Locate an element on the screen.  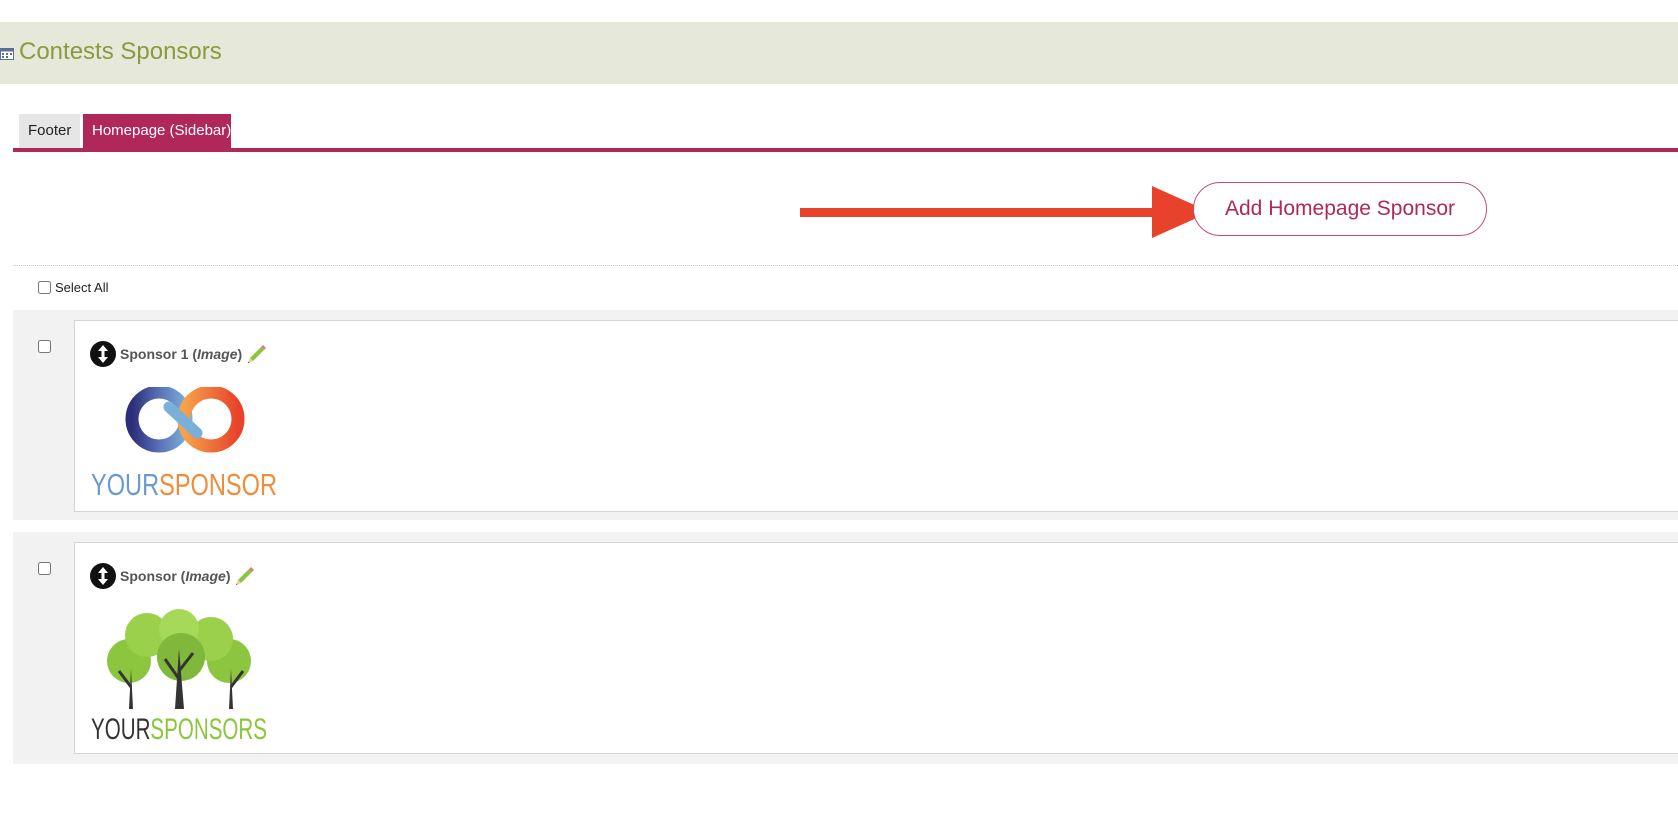
select-all-checkbox is located at coordinates (44, 287).